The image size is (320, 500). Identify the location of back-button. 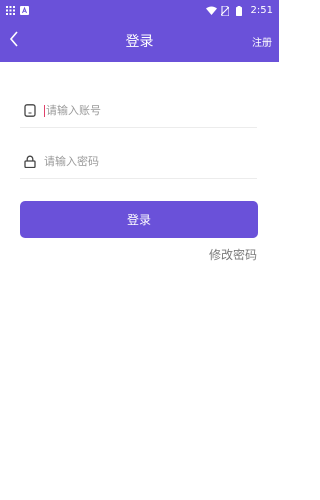
(14, 41).